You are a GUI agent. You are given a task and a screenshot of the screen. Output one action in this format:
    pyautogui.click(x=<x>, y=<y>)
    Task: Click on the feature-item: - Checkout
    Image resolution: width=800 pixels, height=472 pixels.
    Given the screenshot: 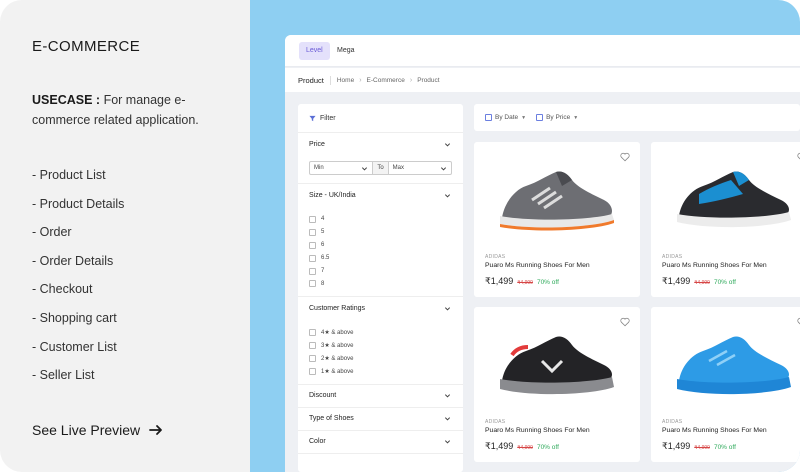 What is the action you would take?
    pyautogui.click(x=62, y=289)
    